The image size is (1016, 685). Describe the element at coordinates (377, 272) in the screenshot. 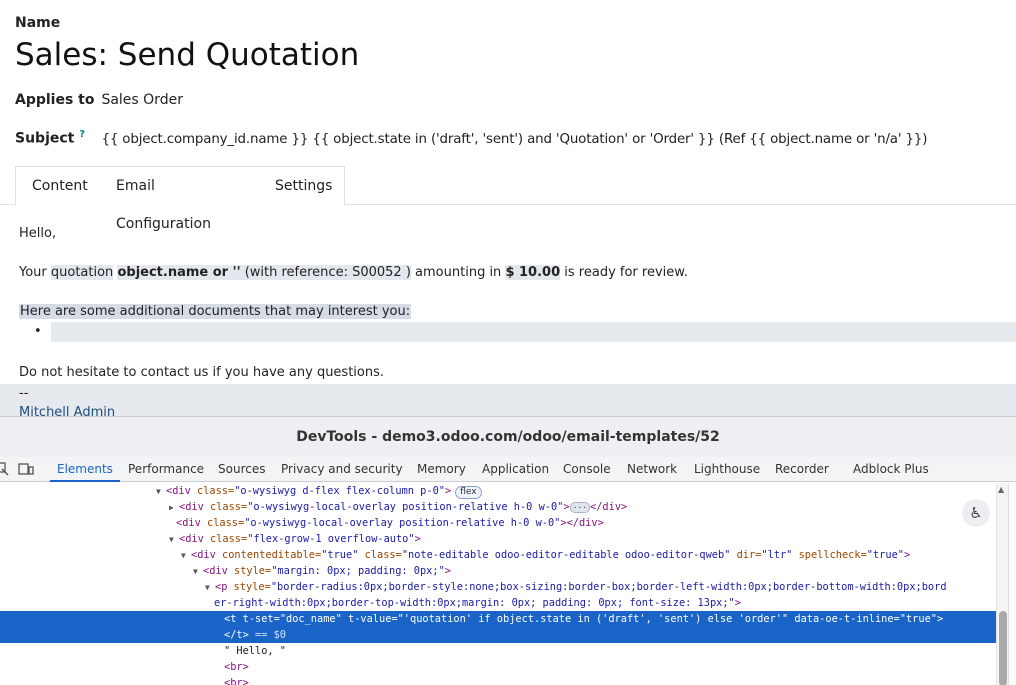

I see `reference-placeholder: S00052` at that location.